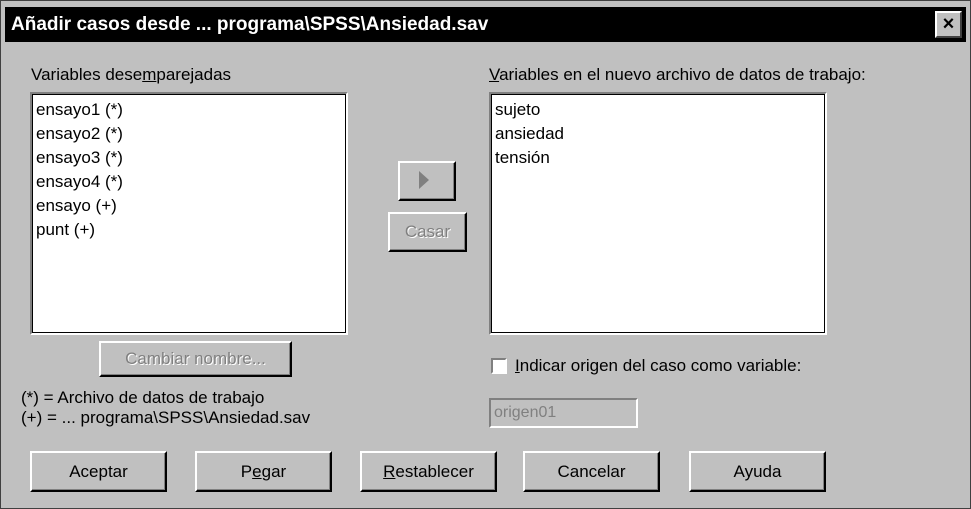 This screenshot has height=509, width=971. I want to click on list-item: ensayo4 (*), so click(189, 182).